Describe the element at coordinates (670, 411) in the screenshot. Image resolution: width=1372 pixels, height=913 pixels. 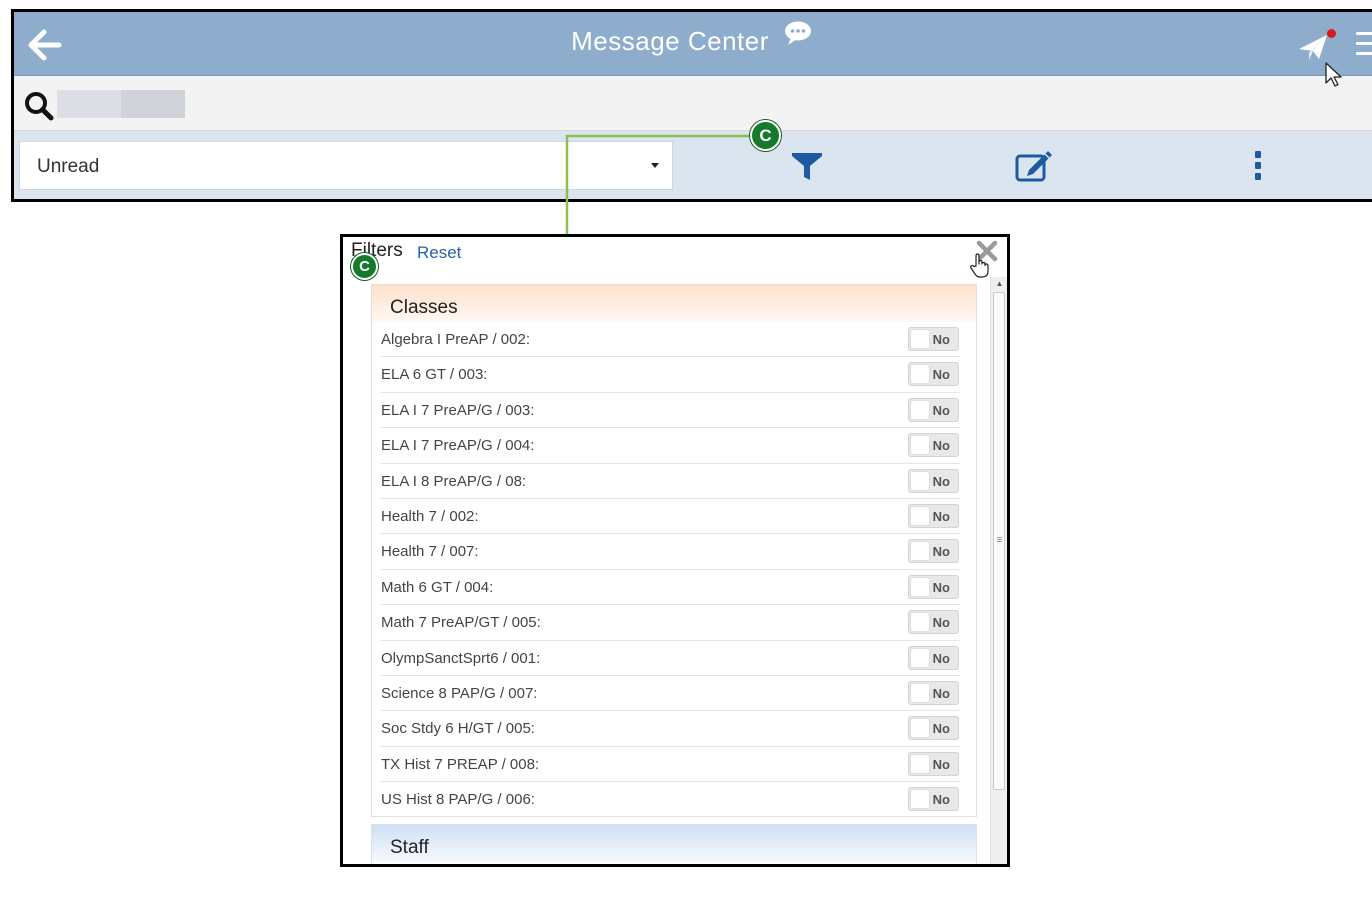
I see `class-filter-row: ELA I 7 PreAP/G / 003: No` at that location.